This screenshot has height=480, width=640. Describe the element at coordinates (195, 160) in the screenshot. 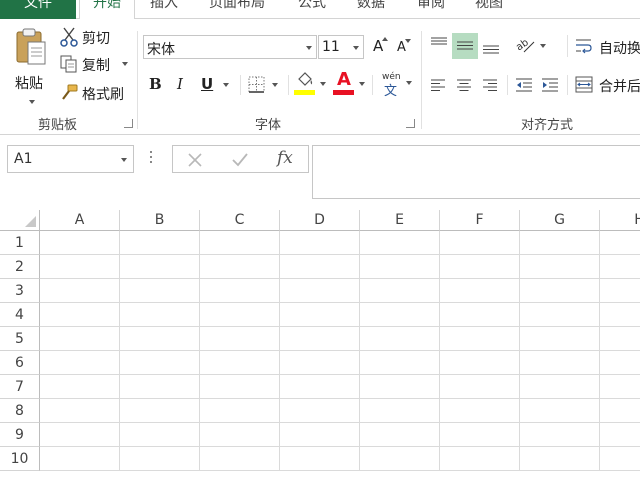

I see `cancel-icon` at that location.